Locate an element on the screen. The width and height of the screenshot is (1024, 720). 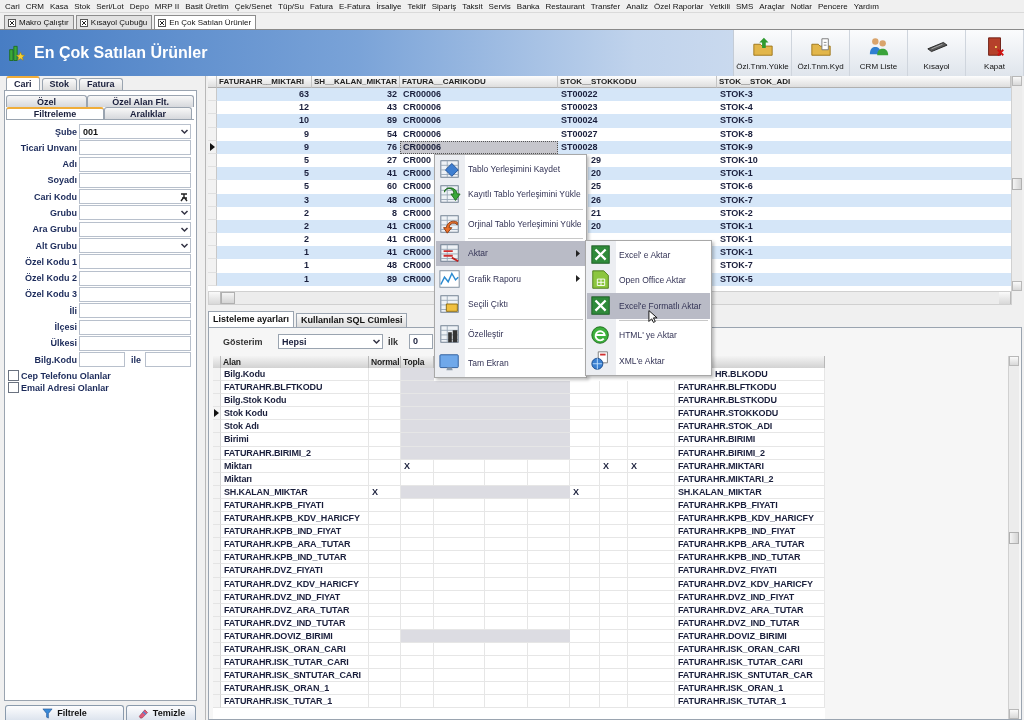
menu-item: Yetkili is located at coordinates (719, 6).